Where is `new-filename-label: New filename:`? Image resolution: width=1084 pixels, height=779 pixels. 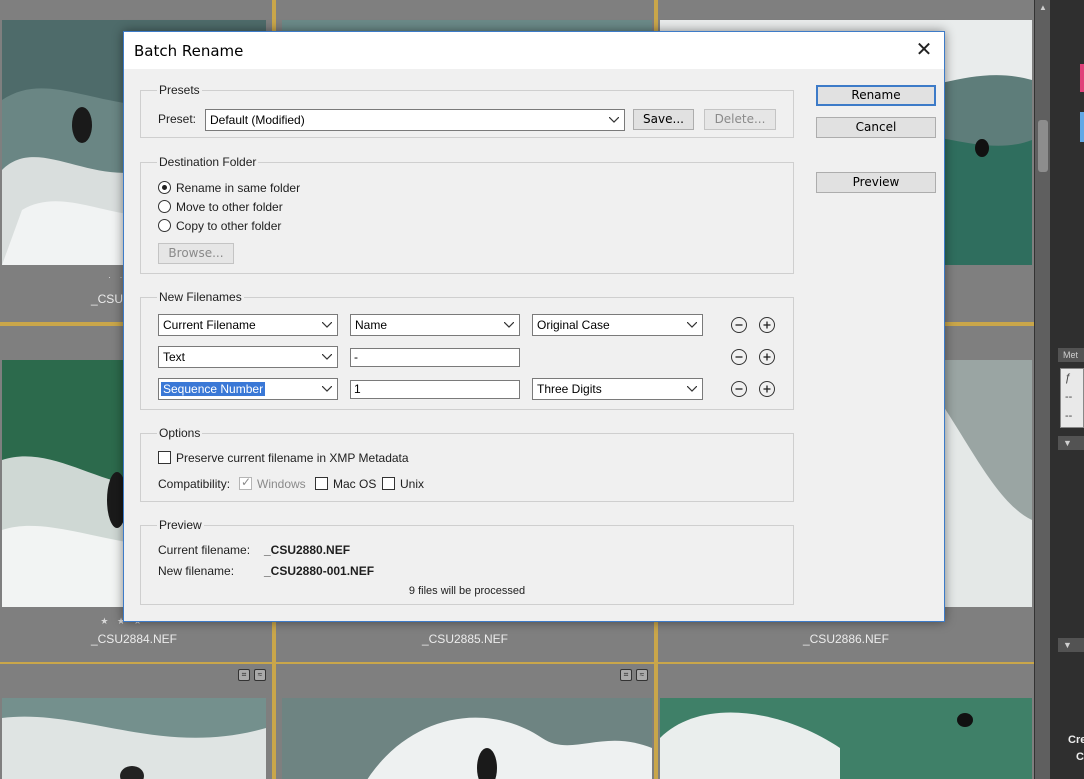
new-filename-label: New filename: is located at coordinates (196, 571).